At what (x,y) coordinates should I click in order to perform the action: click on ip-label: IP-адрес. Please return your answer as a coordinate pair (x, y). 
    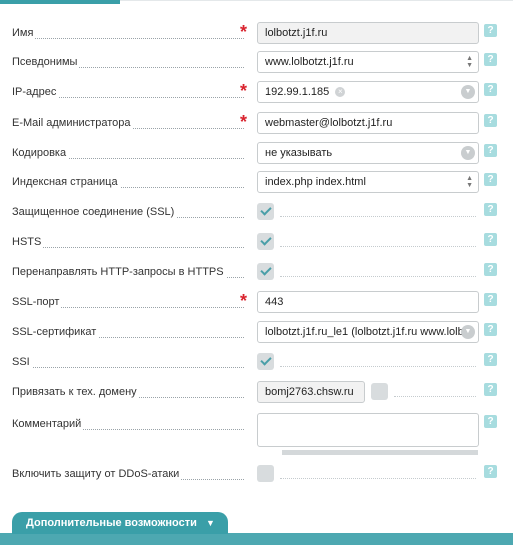
    Looking at the image, I should click on (35, 92).